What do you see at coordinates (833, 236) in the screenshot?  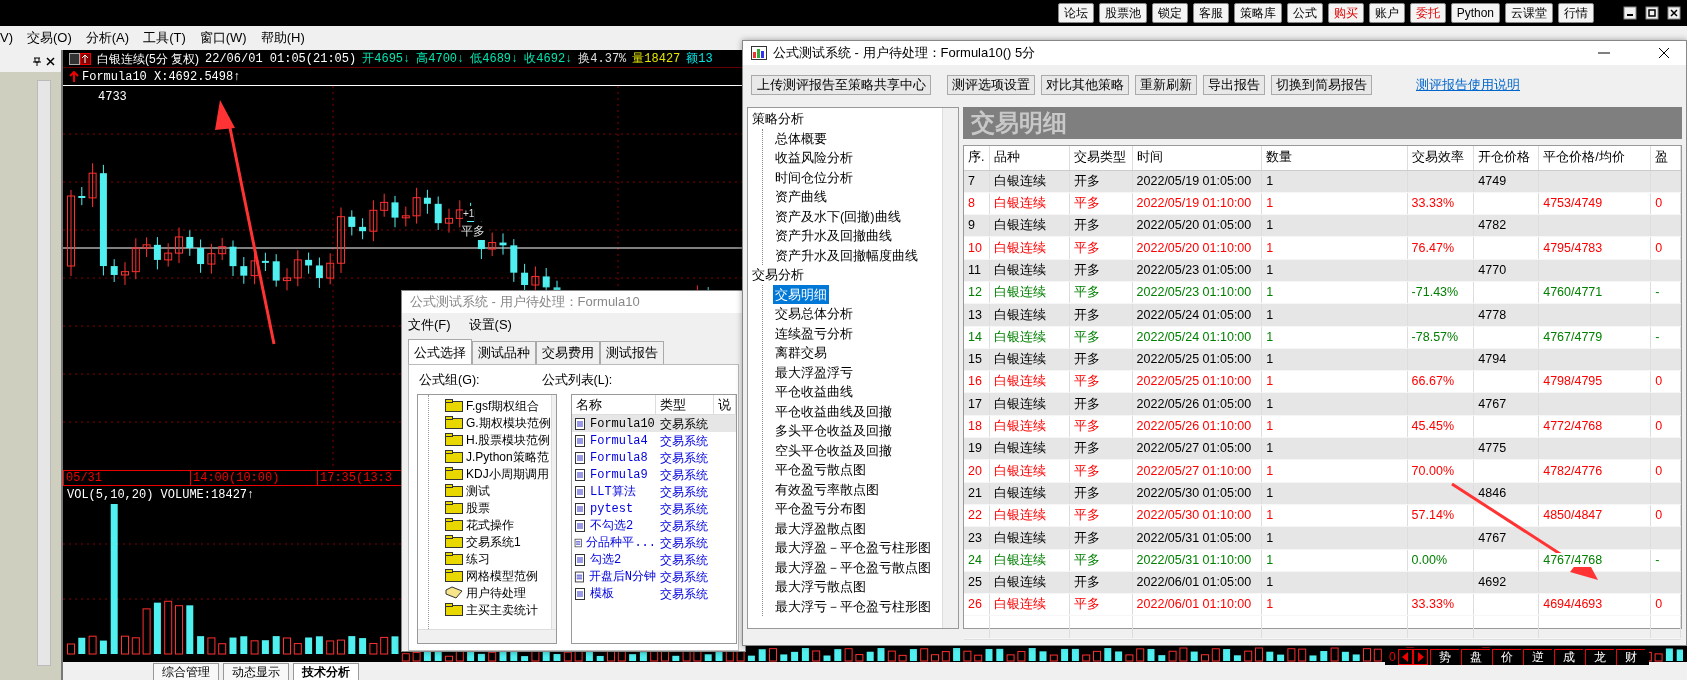 I see `tree-item: 资产升水及回撤曲线` at bounding box center [833, 236].